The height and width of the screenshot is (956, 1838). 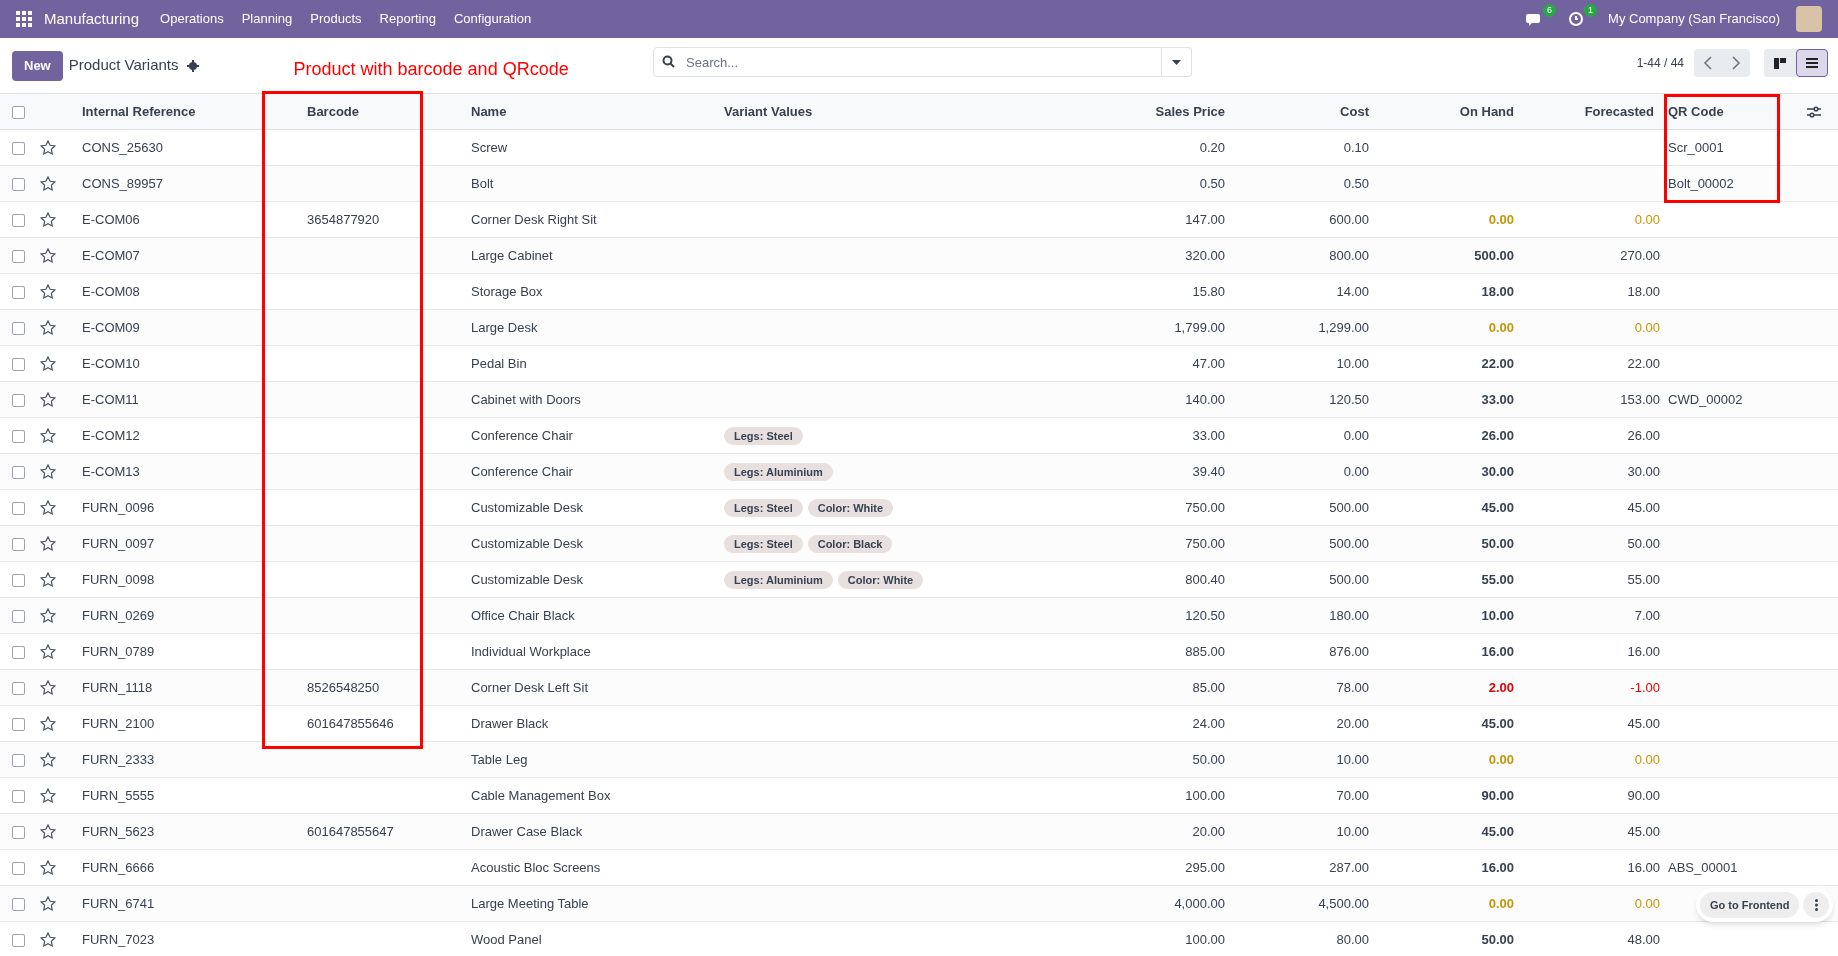 I want to click on apps-grid-icon, so click(x=24, y=19).